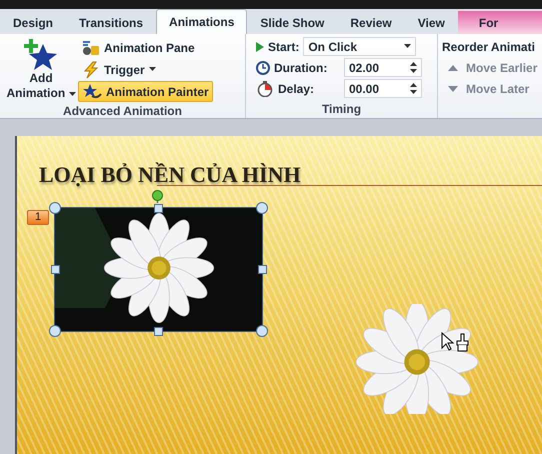 The width and height of the screenshot is (542, 454). I want to click on play-icon, so click(260, 47).